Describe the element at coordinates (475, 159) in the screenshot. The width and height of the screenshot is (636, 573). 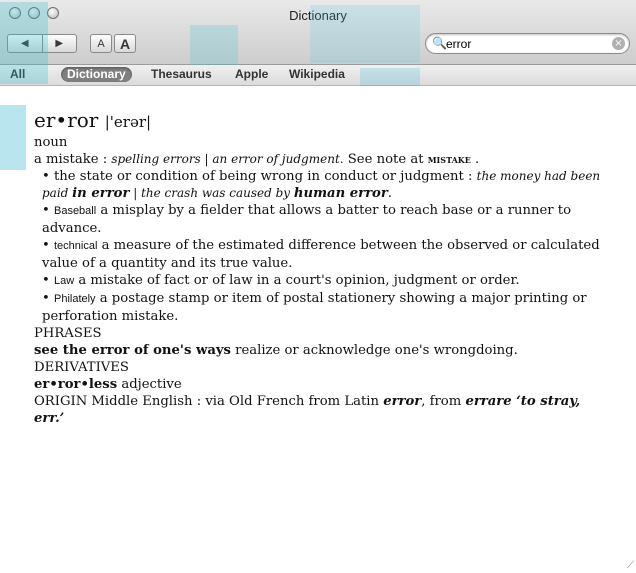
I see `def-note-end: .` at that location.